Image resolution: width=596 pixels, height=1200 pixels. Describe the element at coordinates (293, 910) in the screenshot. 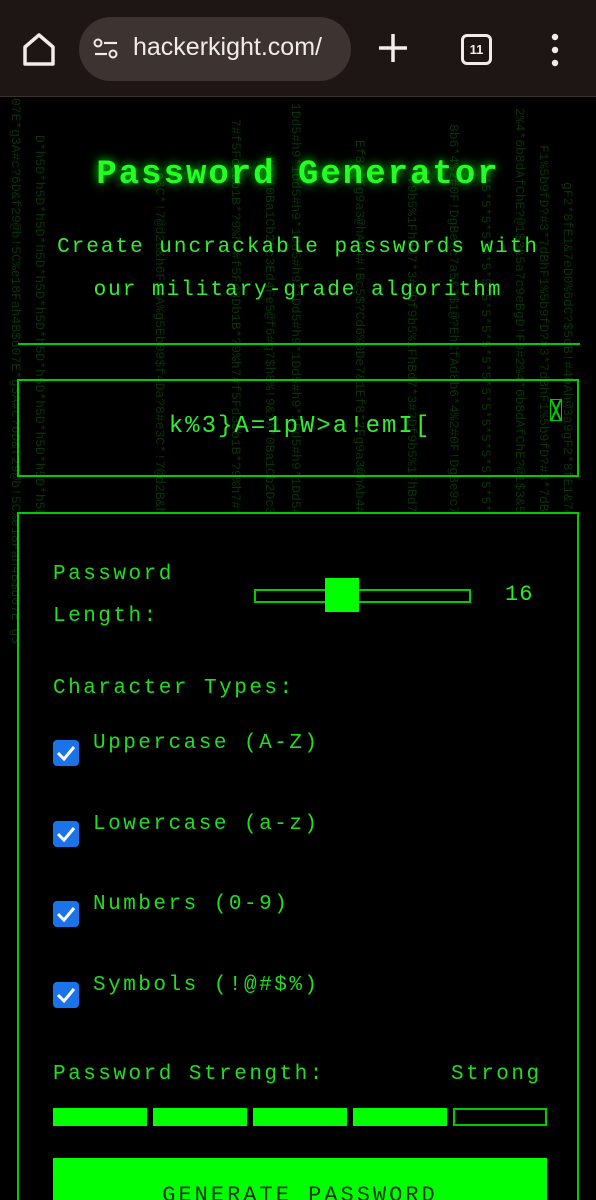

I see `option-numbers: Numbers (0-9)` at that location.